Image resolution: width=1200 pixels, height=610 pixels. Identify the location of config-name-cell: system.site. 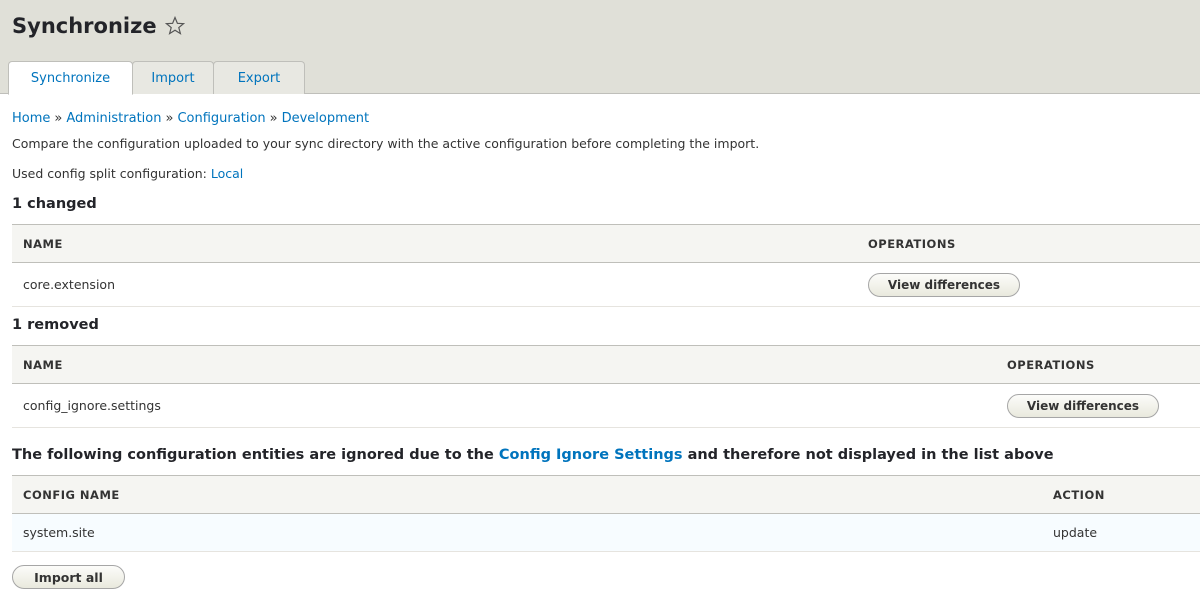
(527, 532).